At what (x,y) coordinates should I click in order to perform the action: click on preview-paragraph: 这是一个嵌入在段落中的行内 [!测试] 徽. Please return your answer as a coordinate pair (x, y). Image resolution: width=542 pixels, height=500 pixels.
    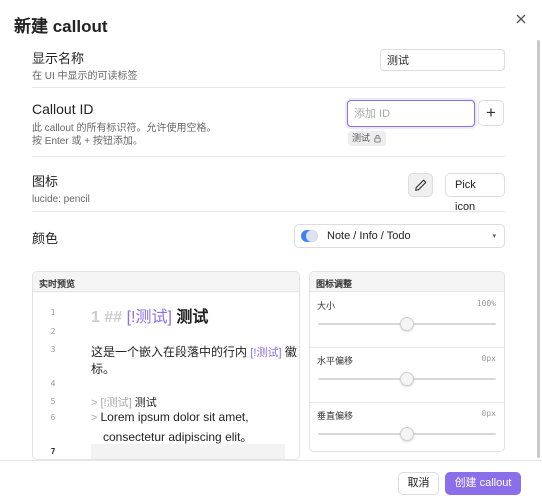
    Looking at the image, I should click on (194, 351).